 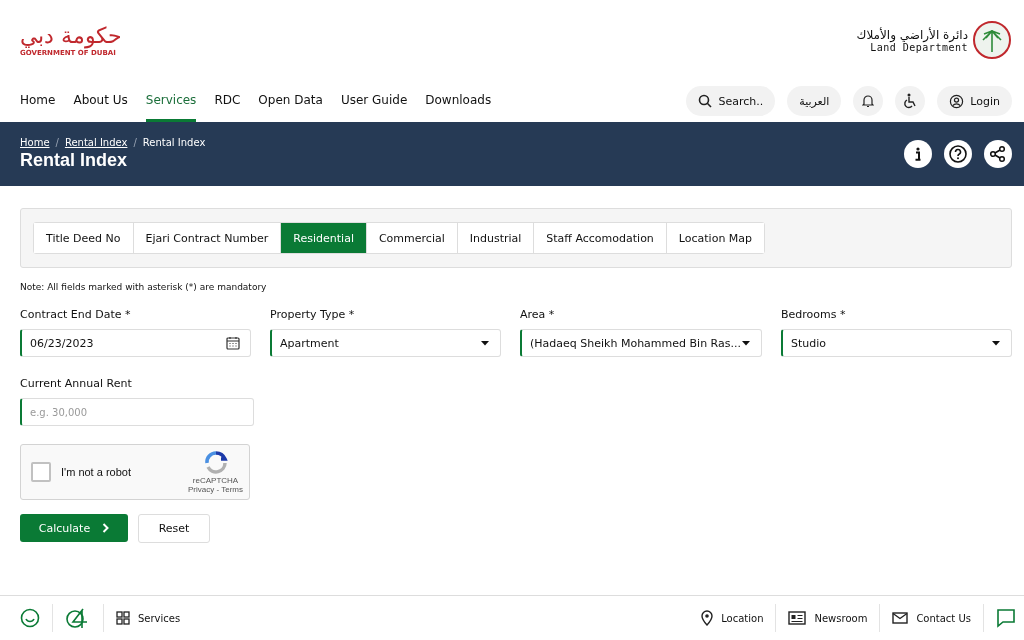 What do you see at coordinates (974, 101) in the screenshot?
I see `login-button: Login` at bounding box center [974, 101].